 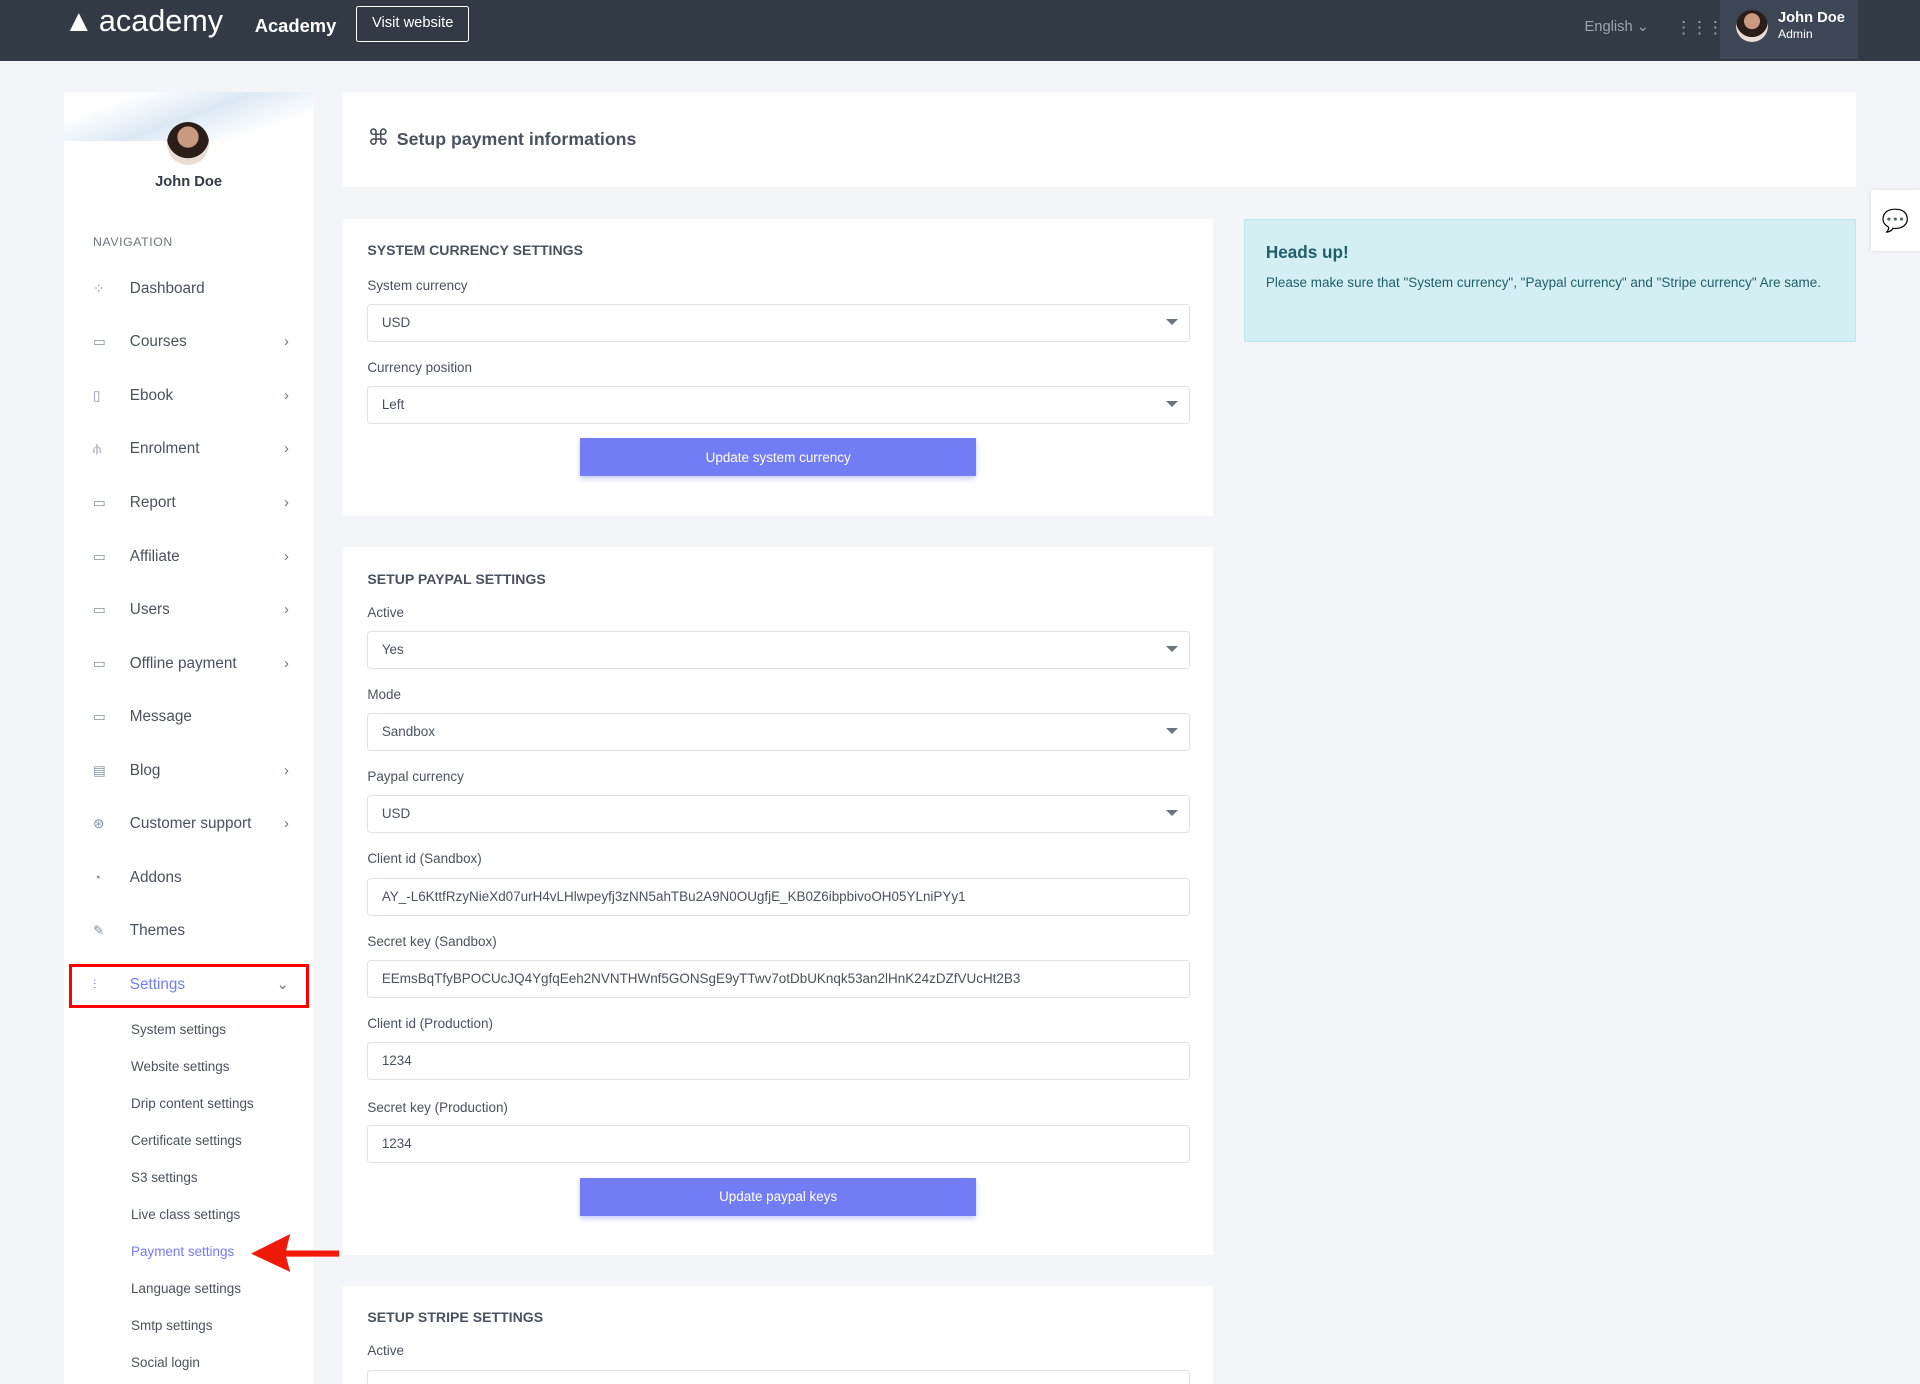 What do you see at coordinates (475, 250) in the screenshot?
I see `section-heading: SYSTEM CURRENCY SETTINGS` at bounding box center [475, 250].